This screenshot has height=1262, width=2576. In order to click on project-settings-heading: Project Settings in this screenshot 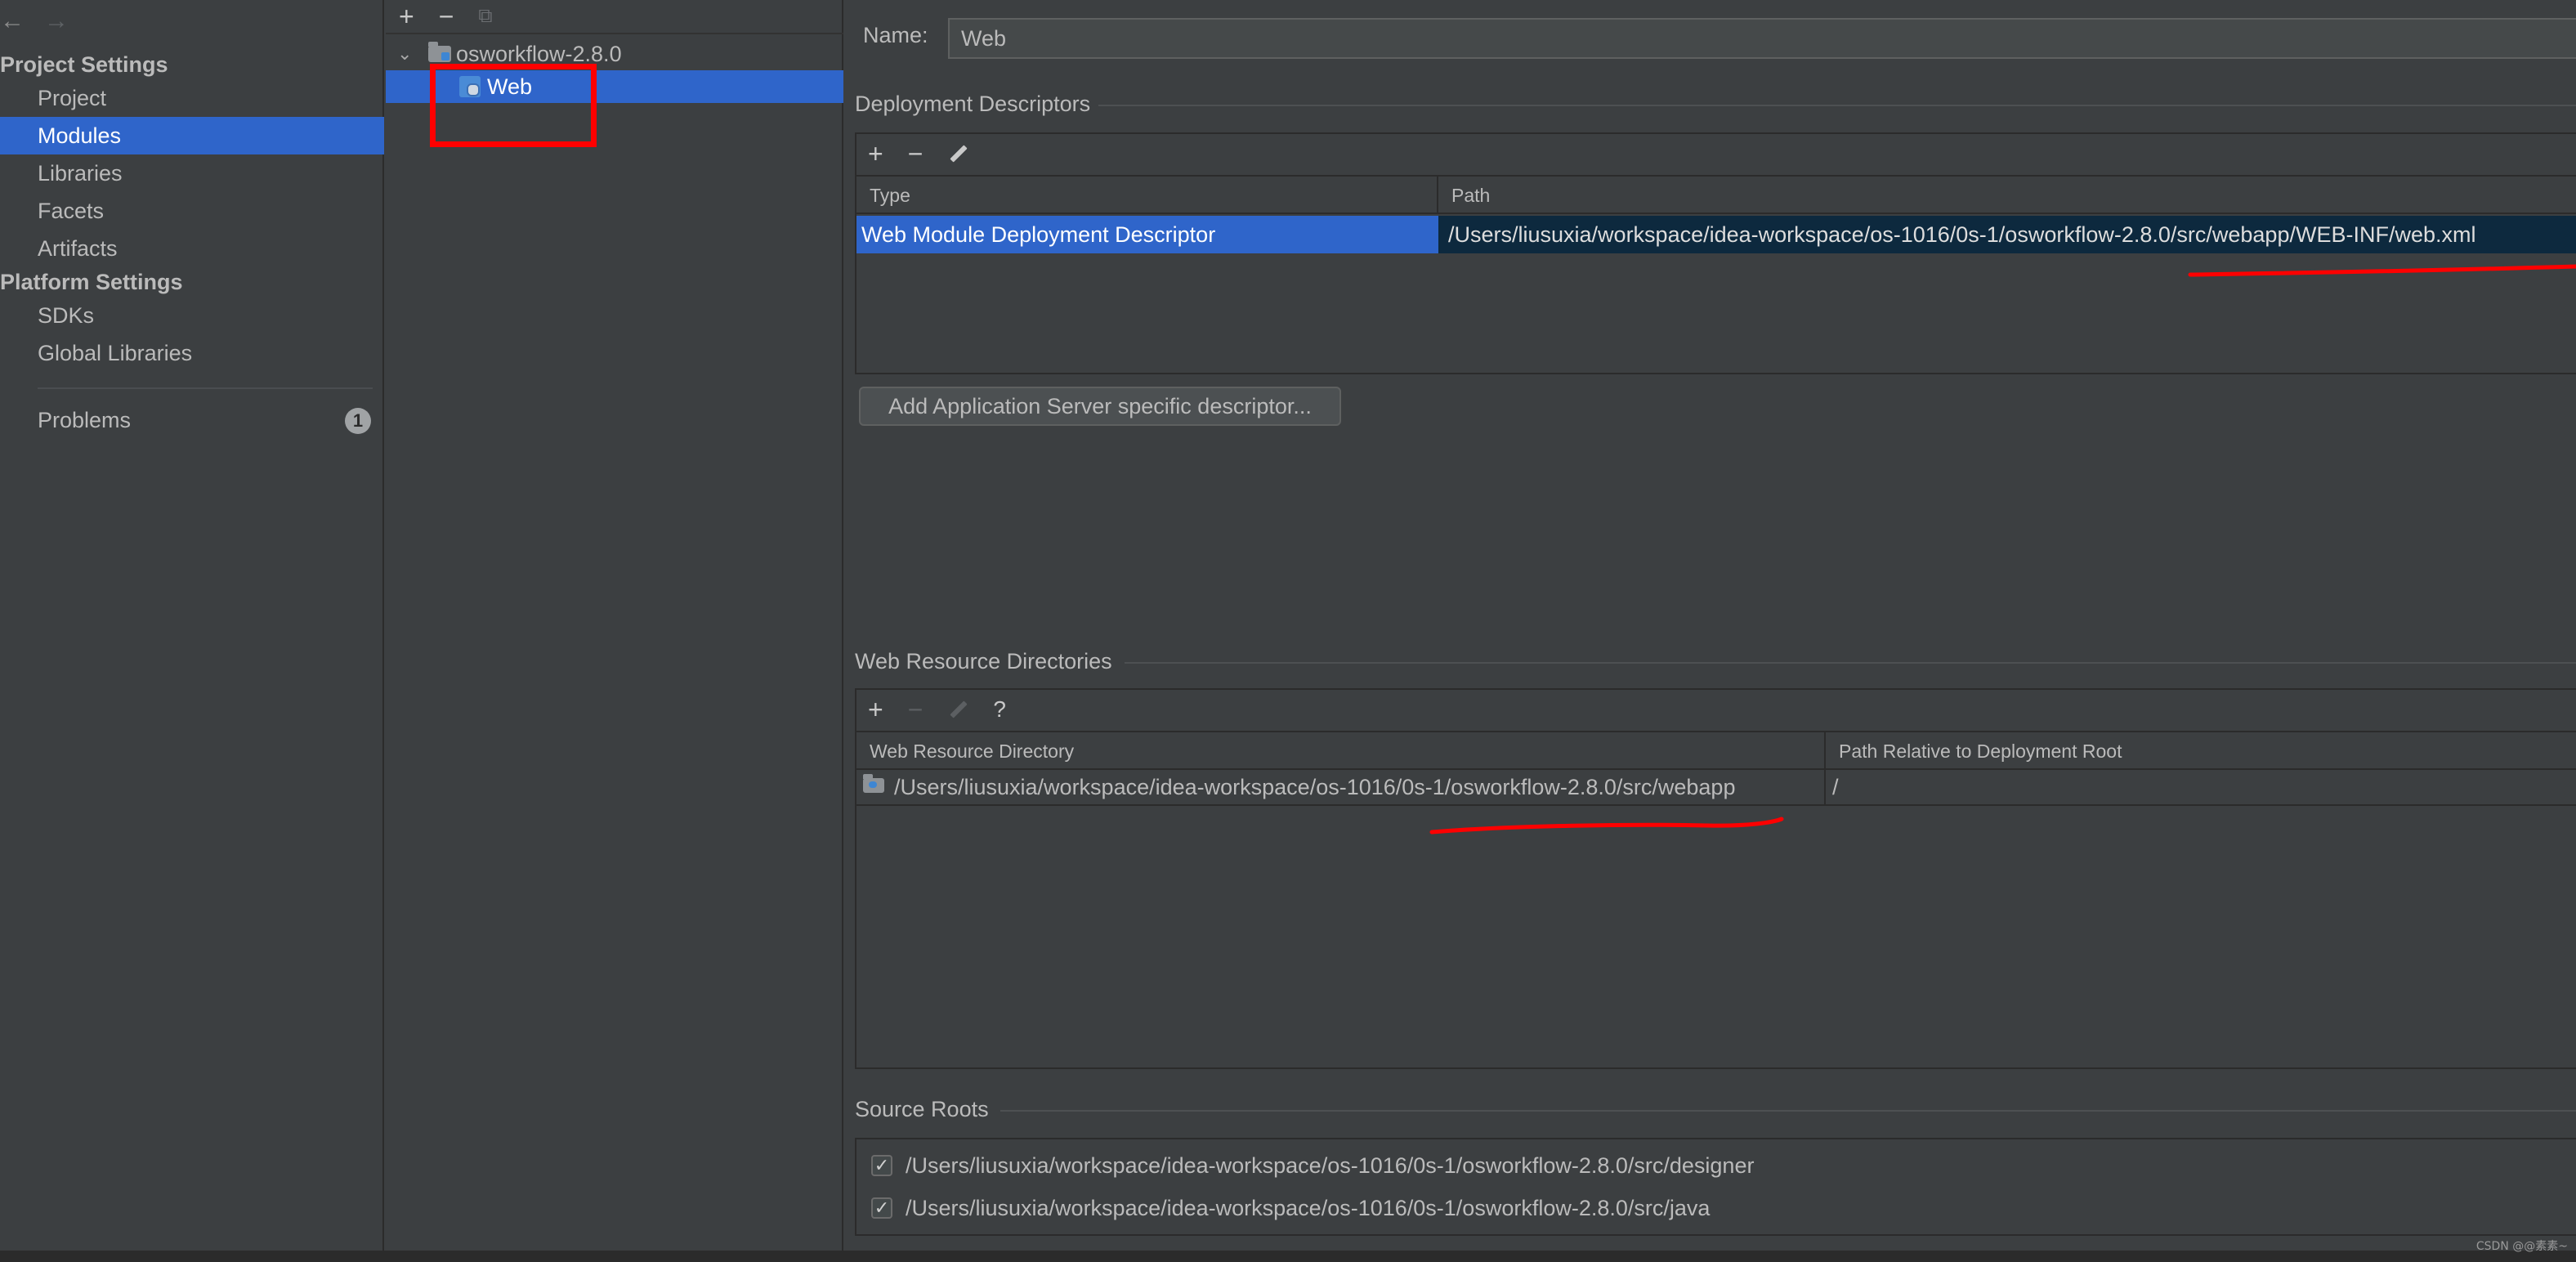, I will do `click(84, 64)`.